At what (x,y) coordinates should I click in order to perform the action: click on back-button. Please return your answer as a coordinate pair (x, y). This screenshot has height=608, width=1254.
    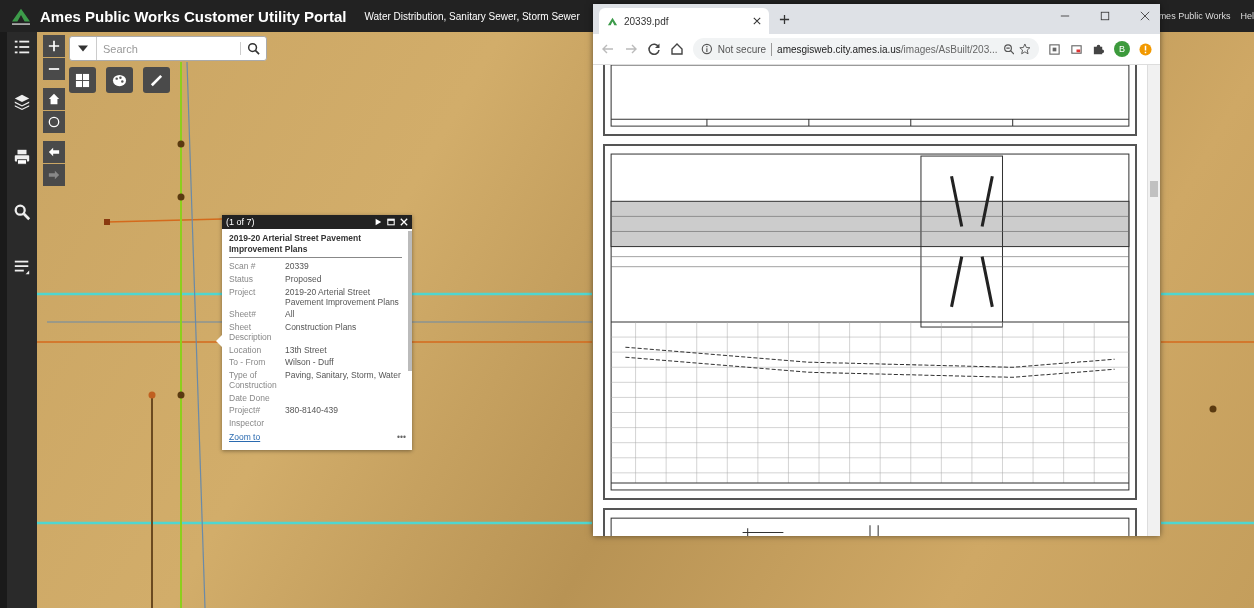
    Looking at the image, I should click on (54, 152).